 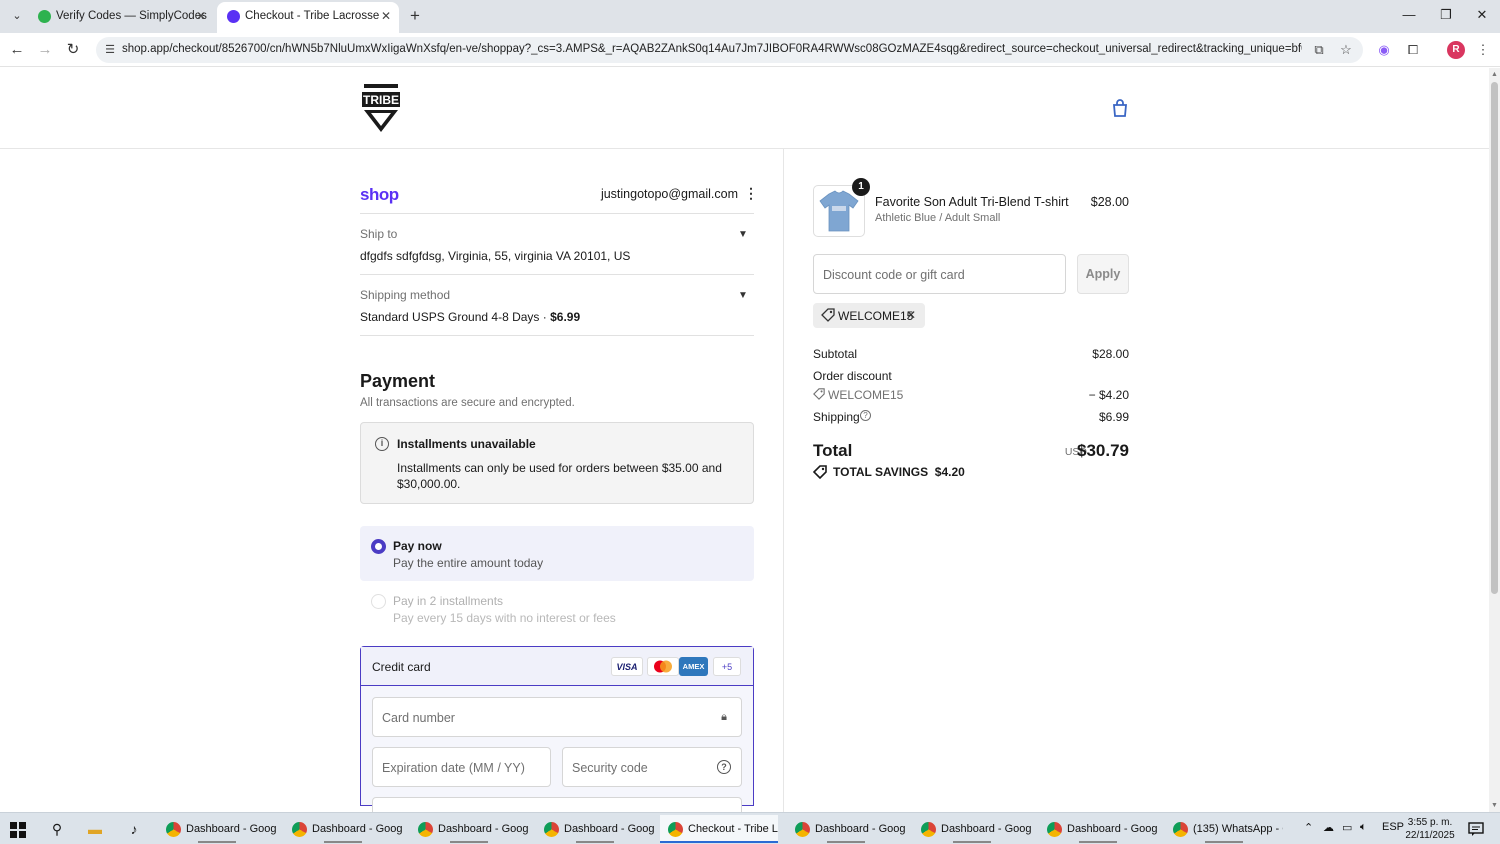 I want to click on discount-input, so click(x=938, y=275).